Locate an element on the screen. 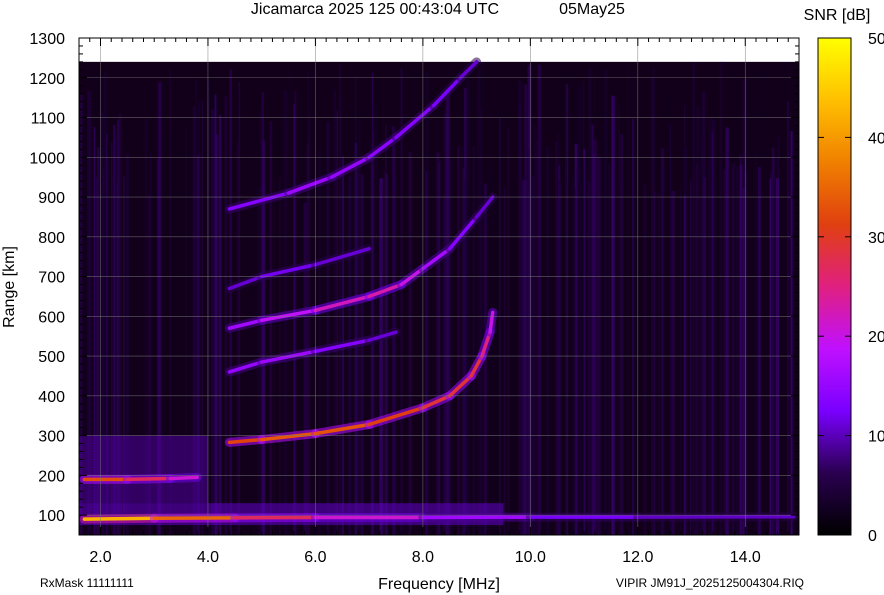  x-tick-label: 2.0 is located at coordinates (100, 557).